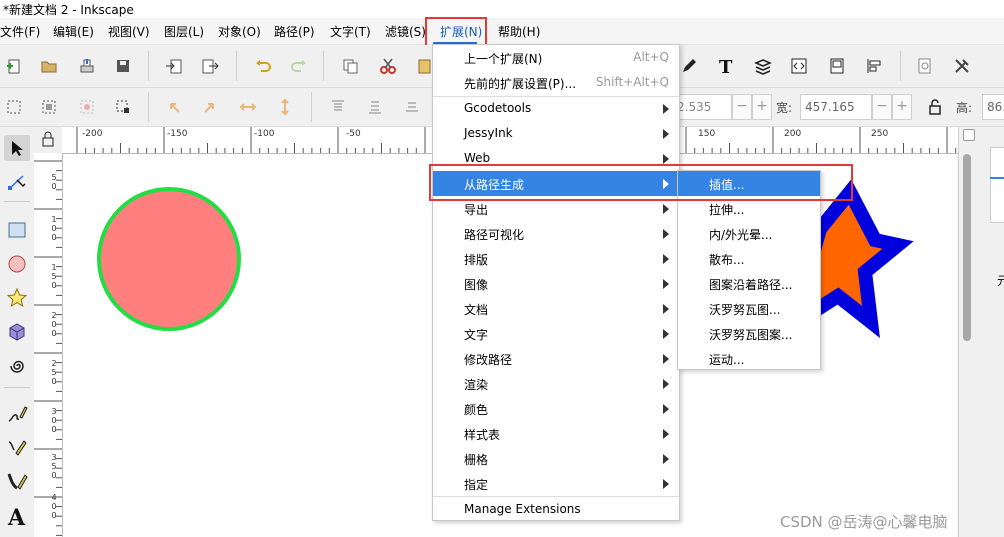 The height and width of the screenshot is (537, 1004). Describe the element at coordinates (169, 259) in the screenshot. I see `canvas-circle` at that location.